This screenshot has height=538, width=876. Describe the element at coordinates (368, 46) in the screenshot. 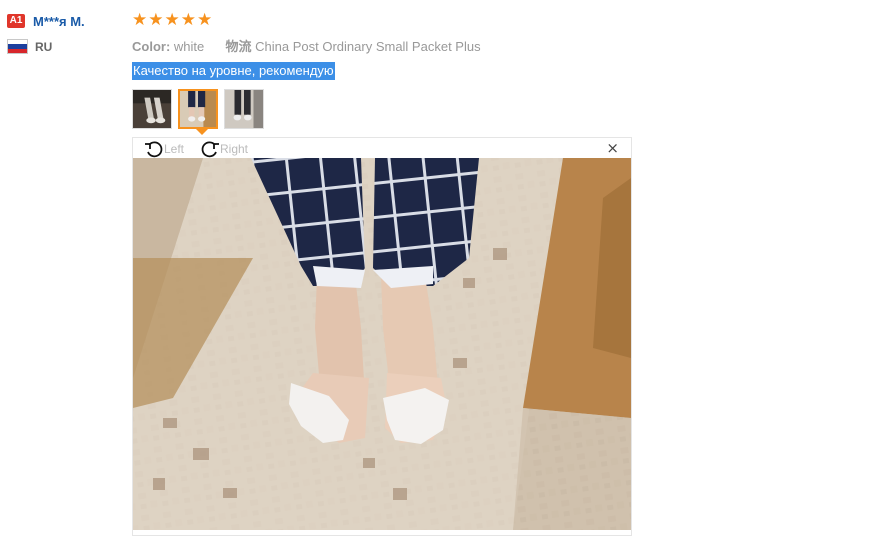

I see `shipping-value: China Post Ordinary Small Packet Plus` at that location.